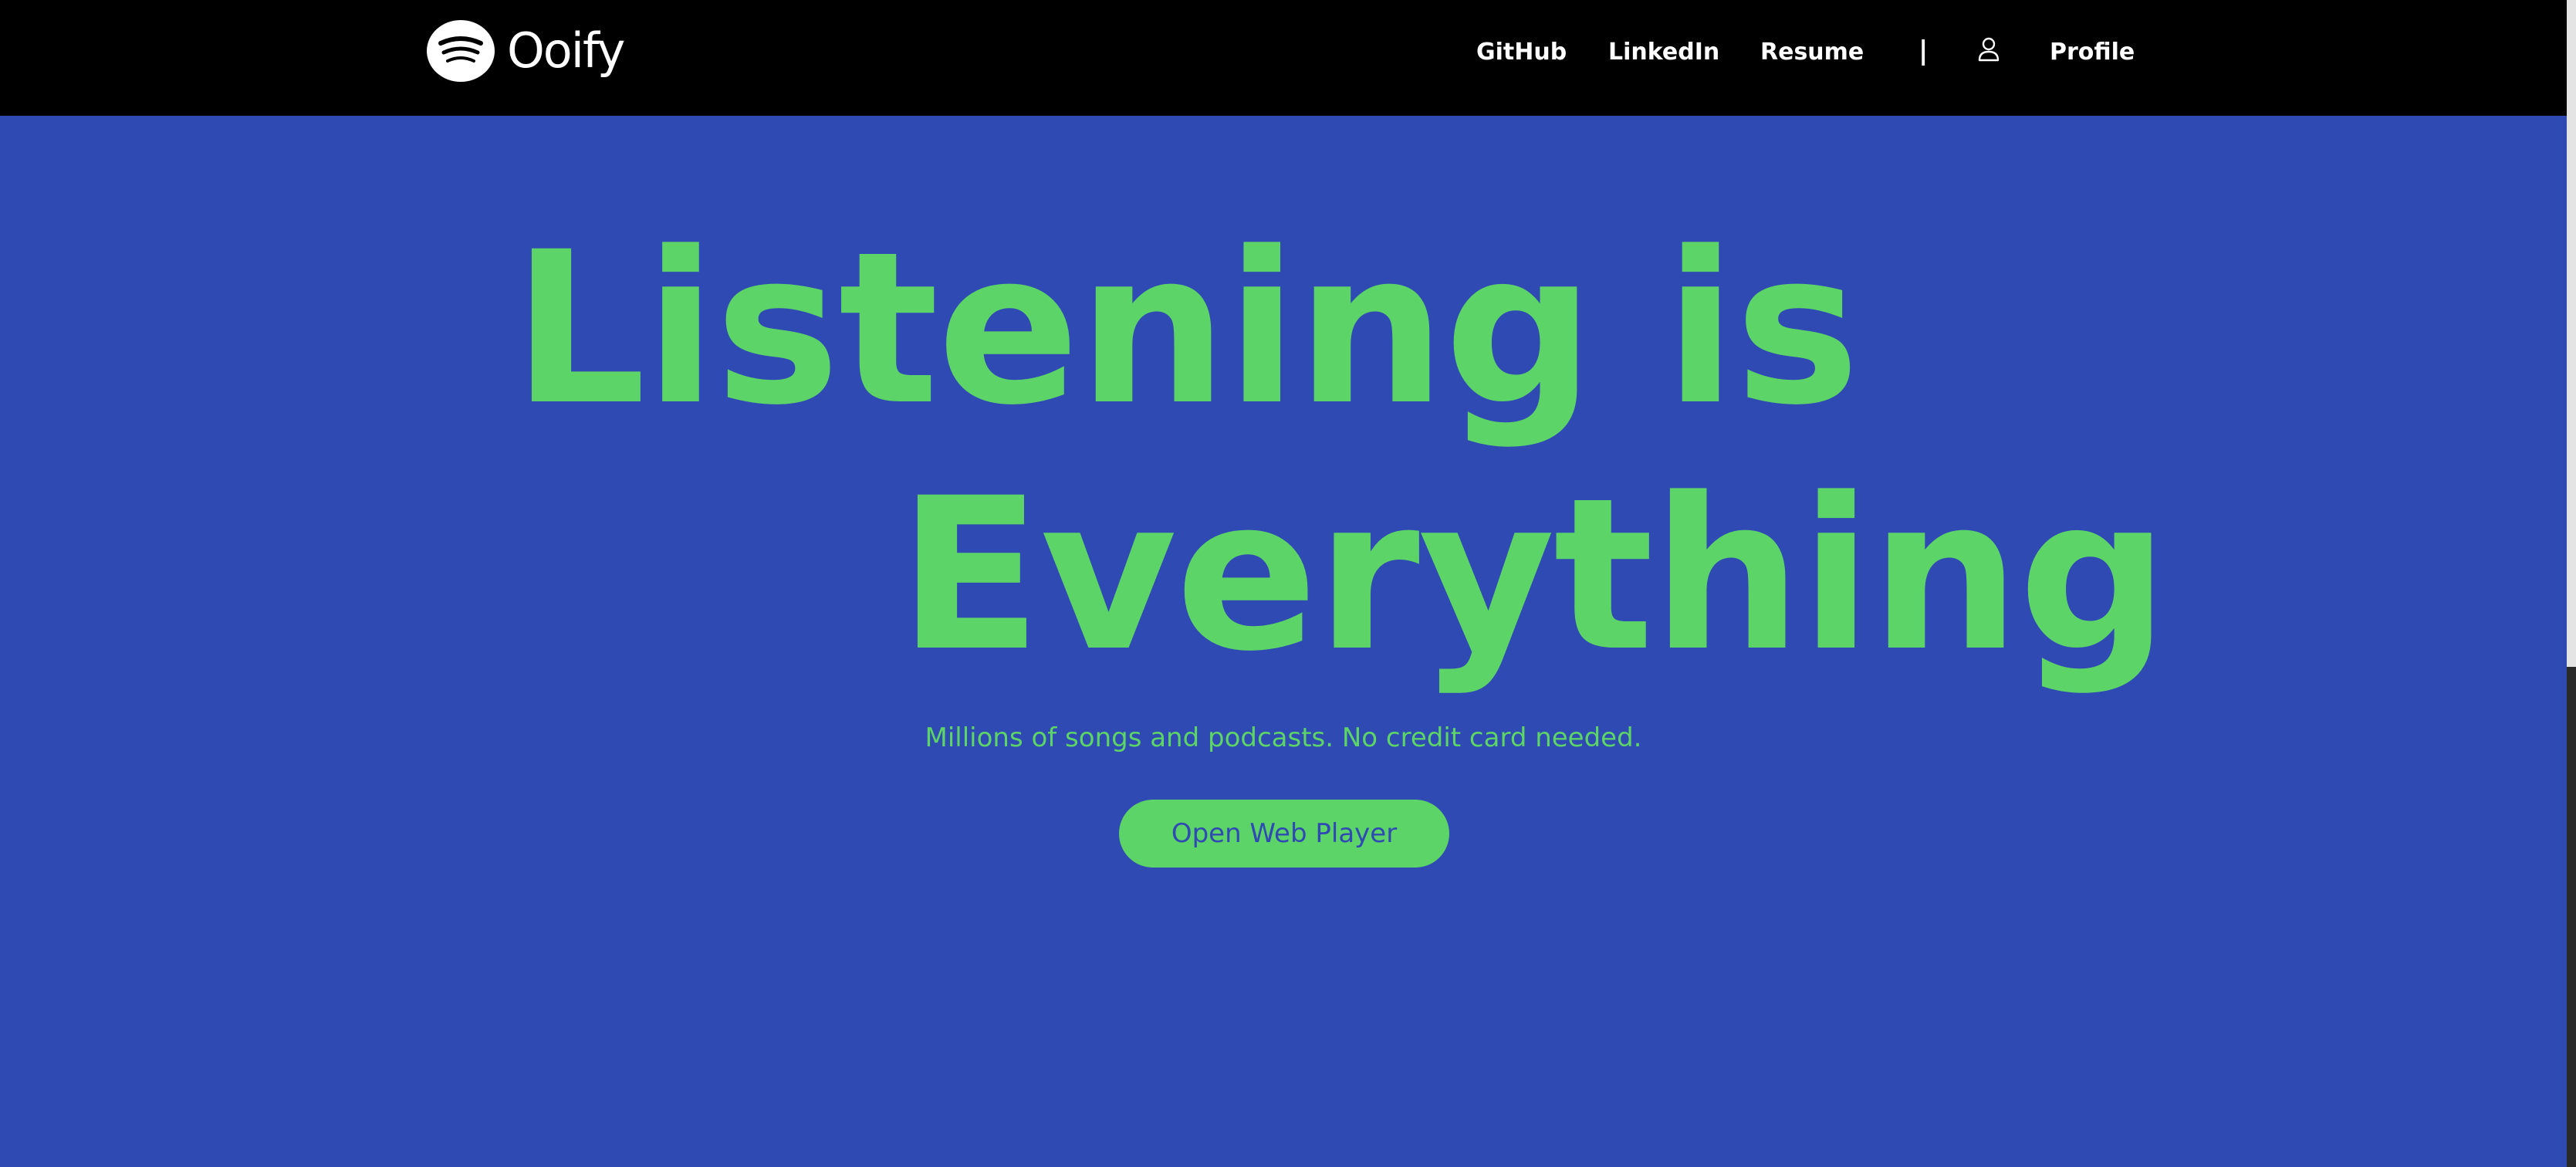  What do you see at coordinates (1533, 576) in the screenshot?
I see `hero-headline-line2: Everything` at bounding box center [1533, 576].